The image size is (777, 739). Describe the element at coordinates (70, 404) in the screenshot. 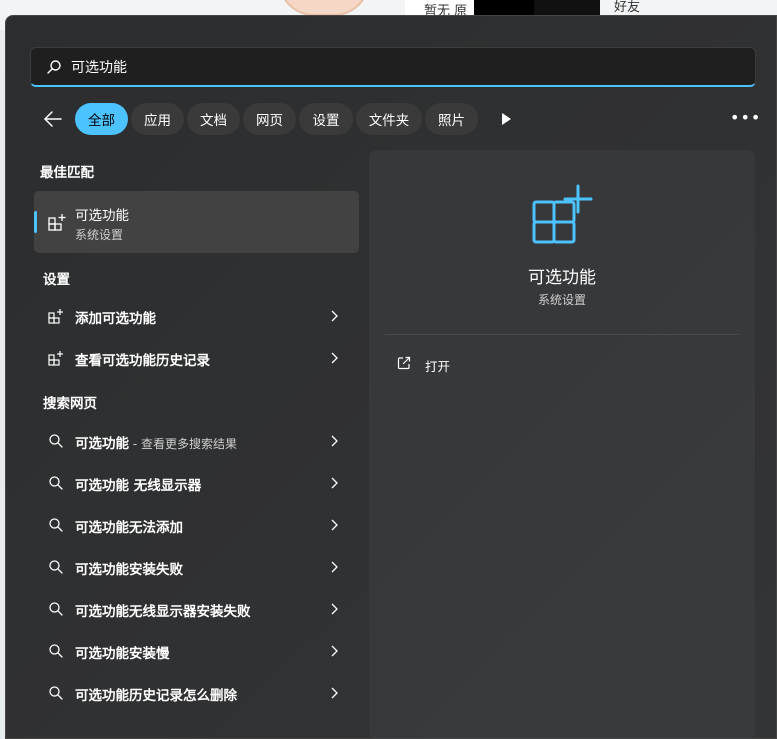

I see `search-web-heading: 搜索网页` at that location.